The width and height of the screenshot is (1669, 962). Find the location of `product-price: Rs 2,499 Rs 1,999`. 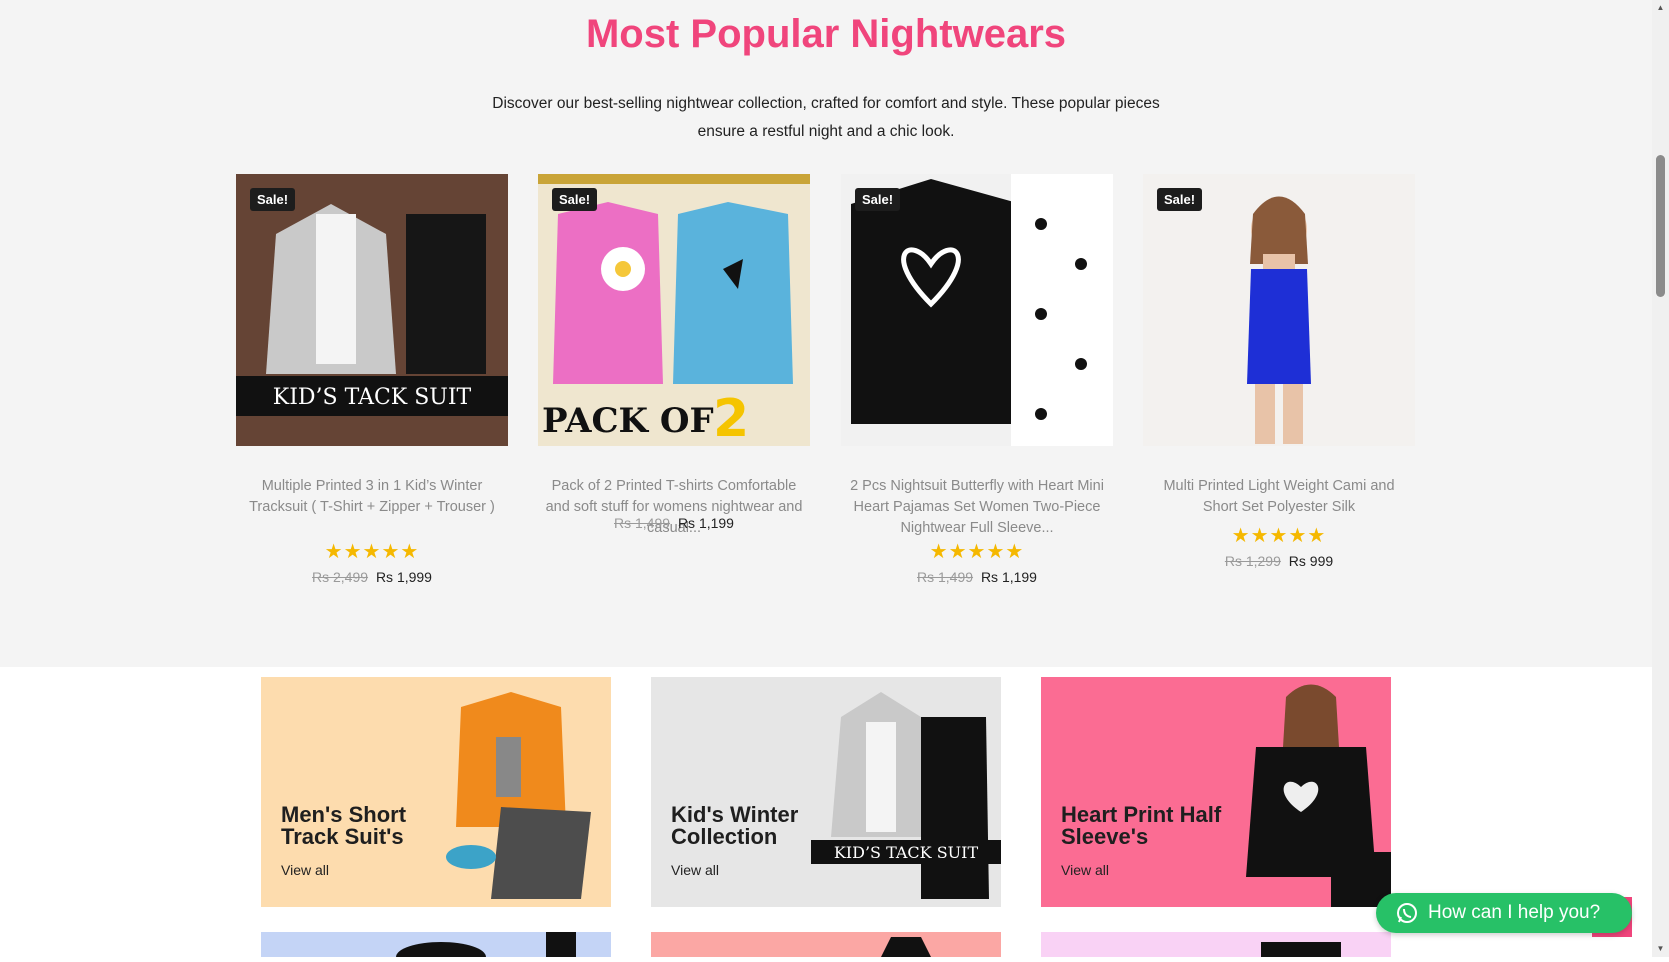

product-price: Rs 2,499 Rs 1,999 is located at coordinates (372, 577).